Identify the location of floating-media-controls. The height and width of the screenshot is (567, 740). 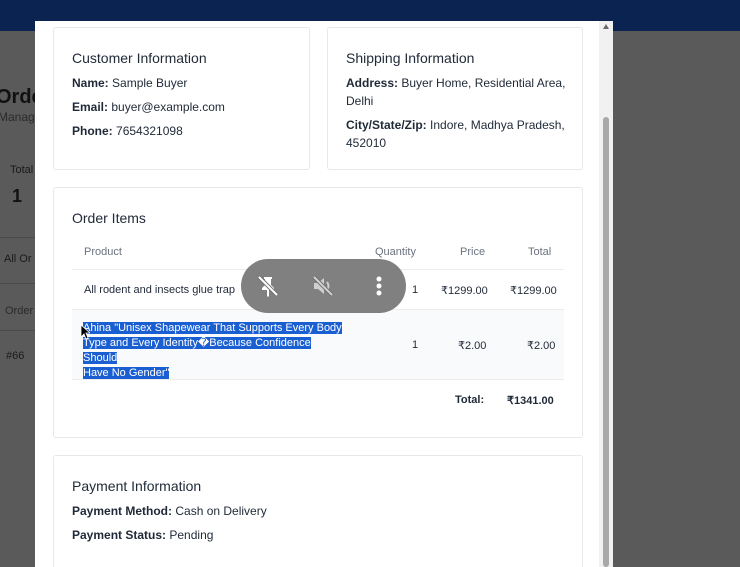
(323, 286).